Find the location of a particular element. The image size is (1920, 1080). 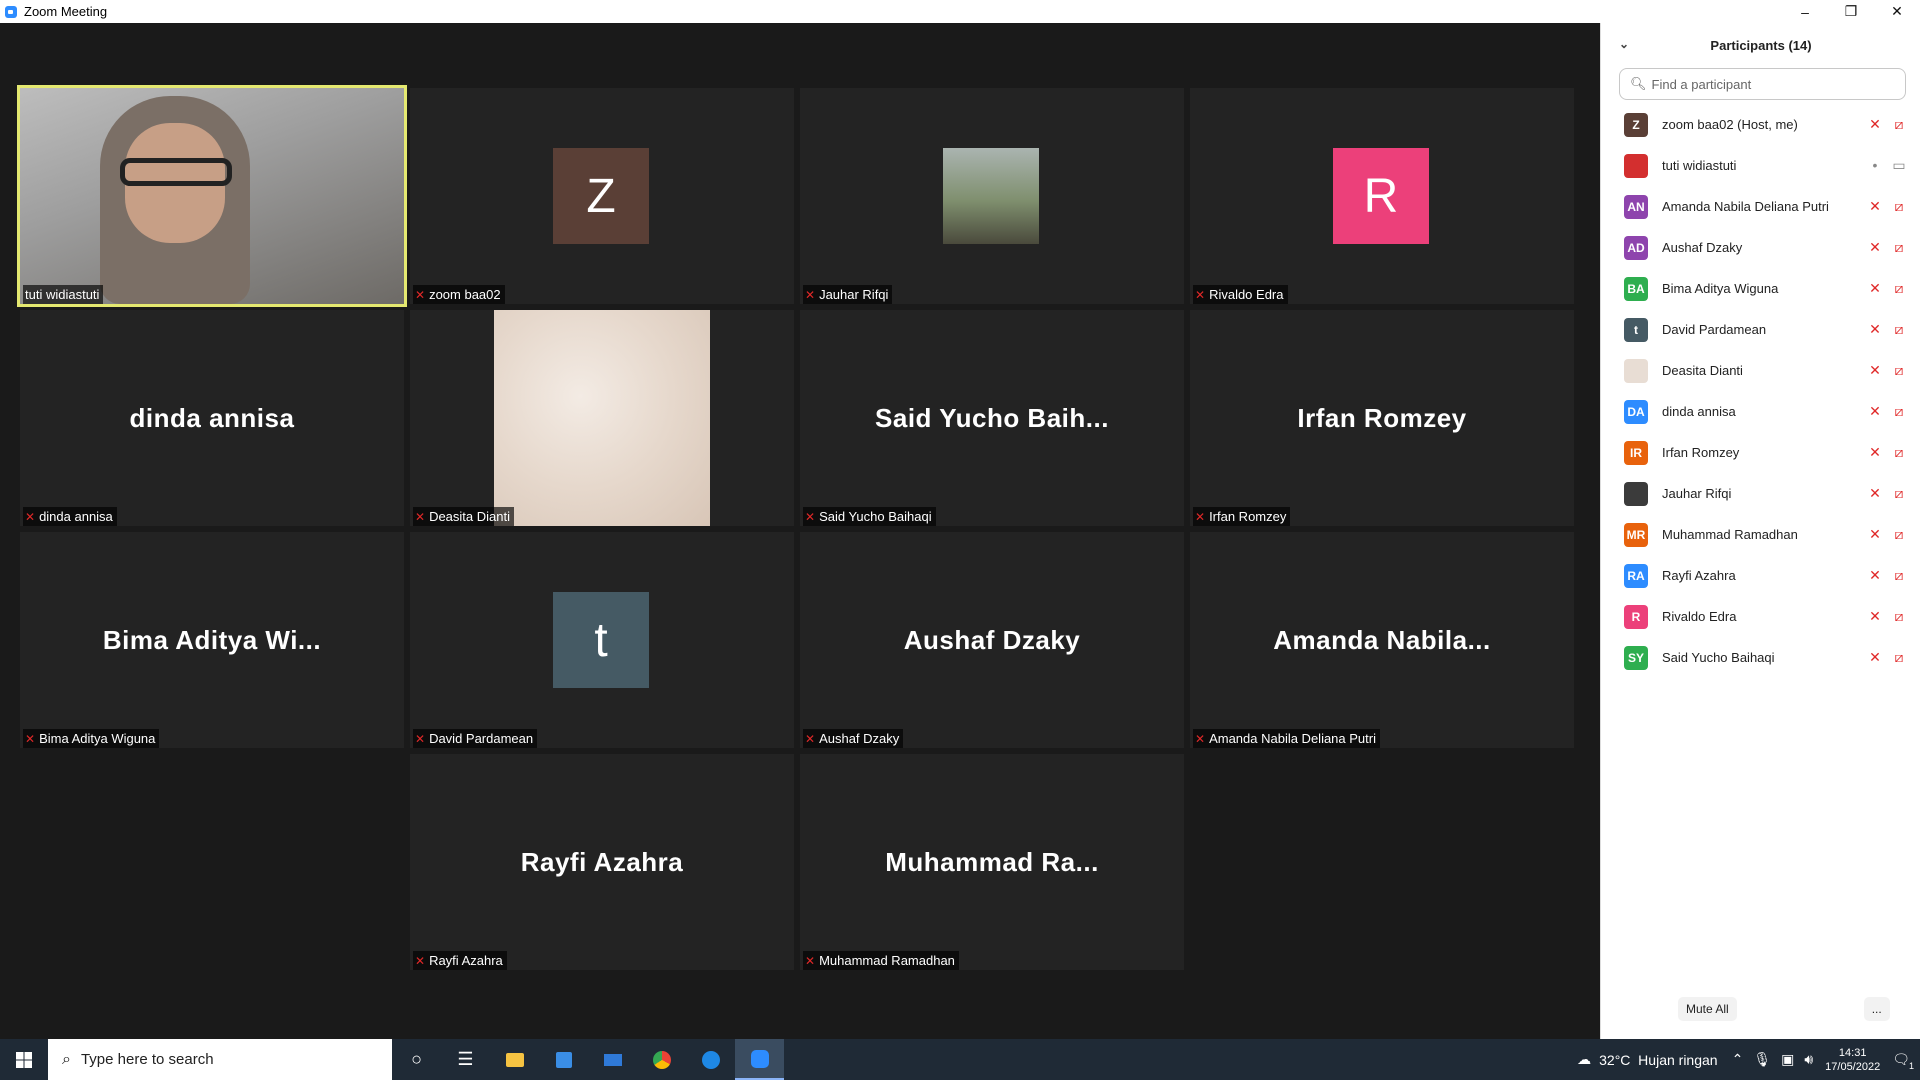

video-icon: ▭ is located at coordinates (1899, 165).